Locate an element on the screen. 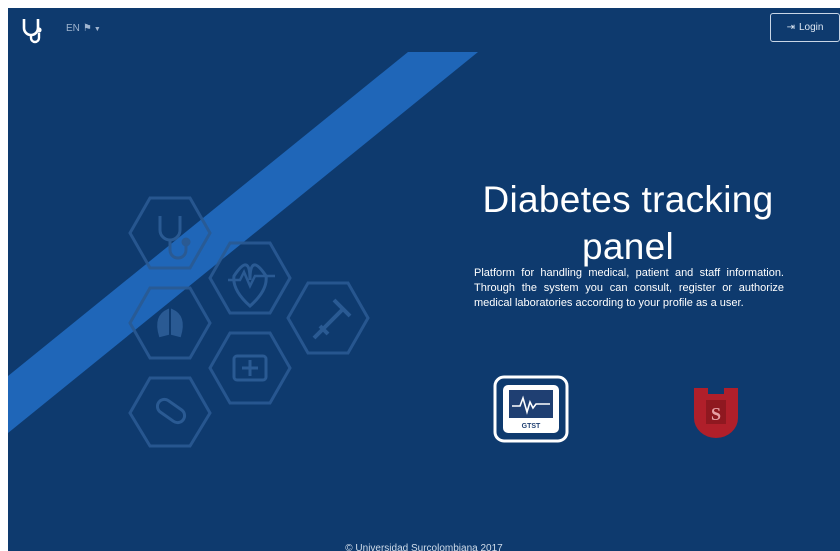 This screenshot has height=551, width=840. hex-lungs is located at coordinates (170, 323).